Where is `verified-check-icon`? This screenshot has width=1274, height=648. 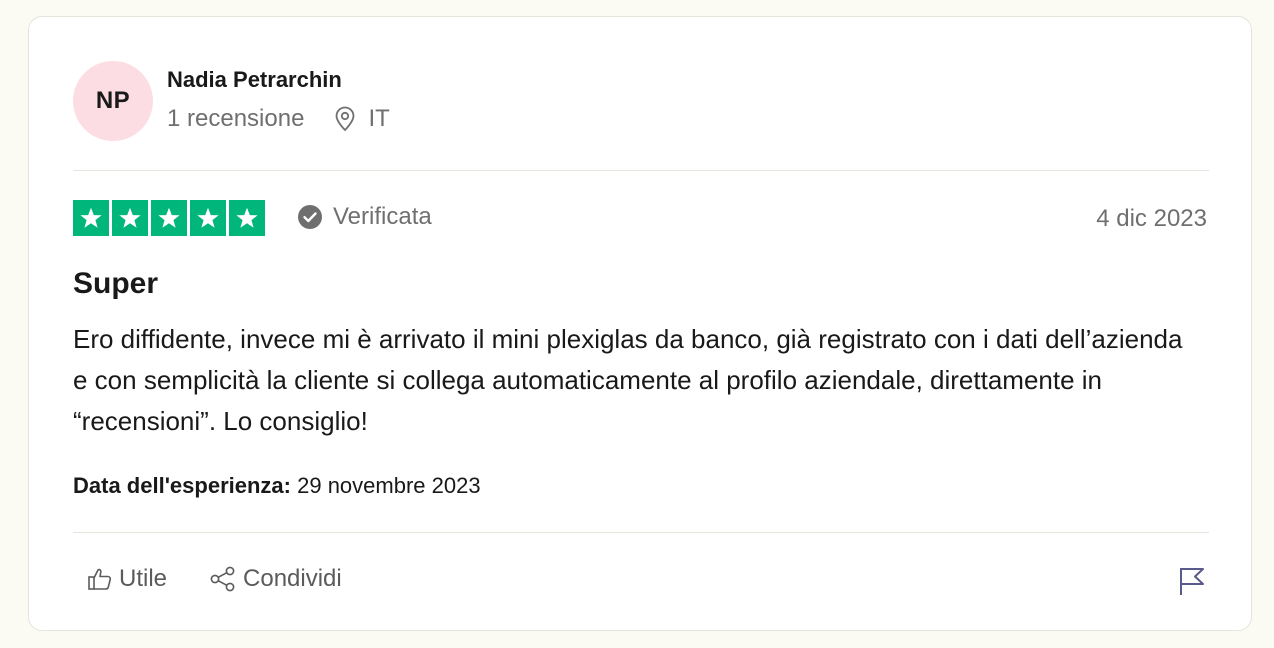
verified-check-icon is located at coordinates (310, 217).